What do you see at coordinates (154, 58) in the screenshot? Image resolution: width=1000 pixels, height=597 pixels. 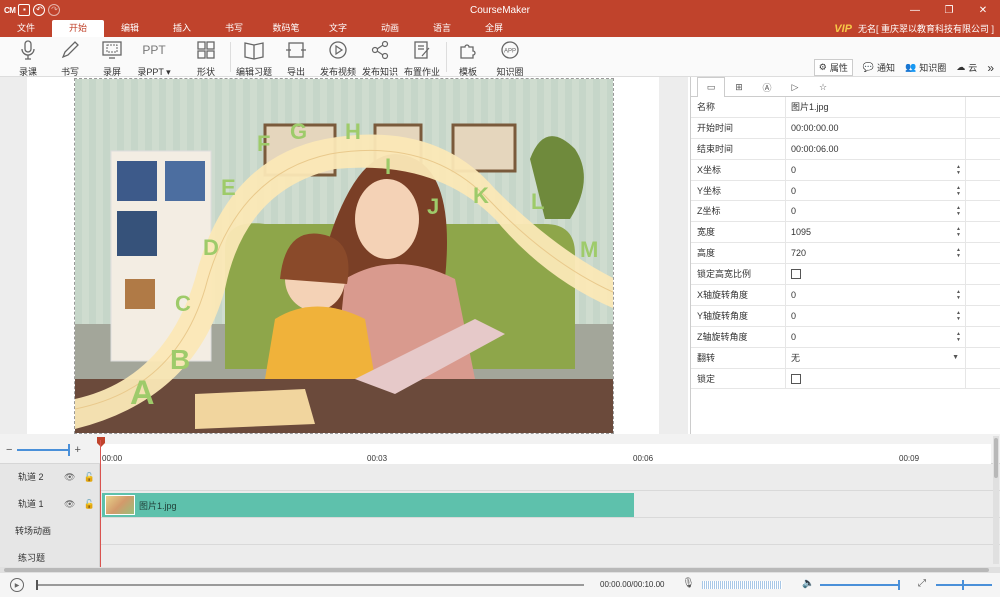 I see `record-ppt-button: PPT 录PPT ▾` at bounding box center [154, 58].